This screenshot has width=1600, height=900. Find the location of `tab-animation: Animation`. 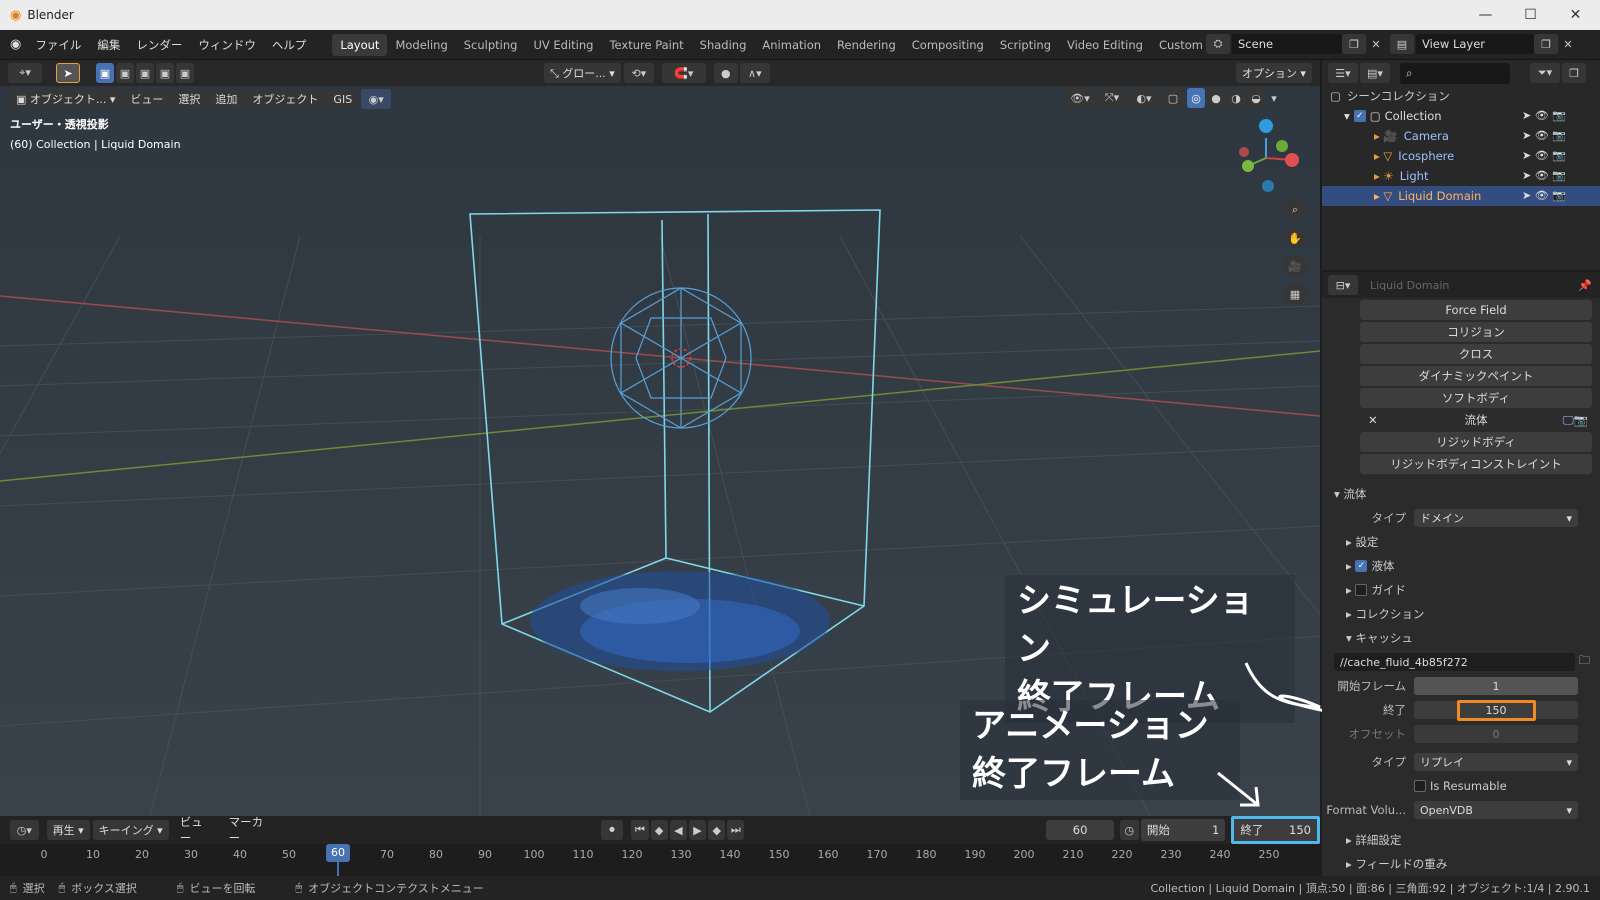

tab-animation: Animation is located at coordinates (791, 45).